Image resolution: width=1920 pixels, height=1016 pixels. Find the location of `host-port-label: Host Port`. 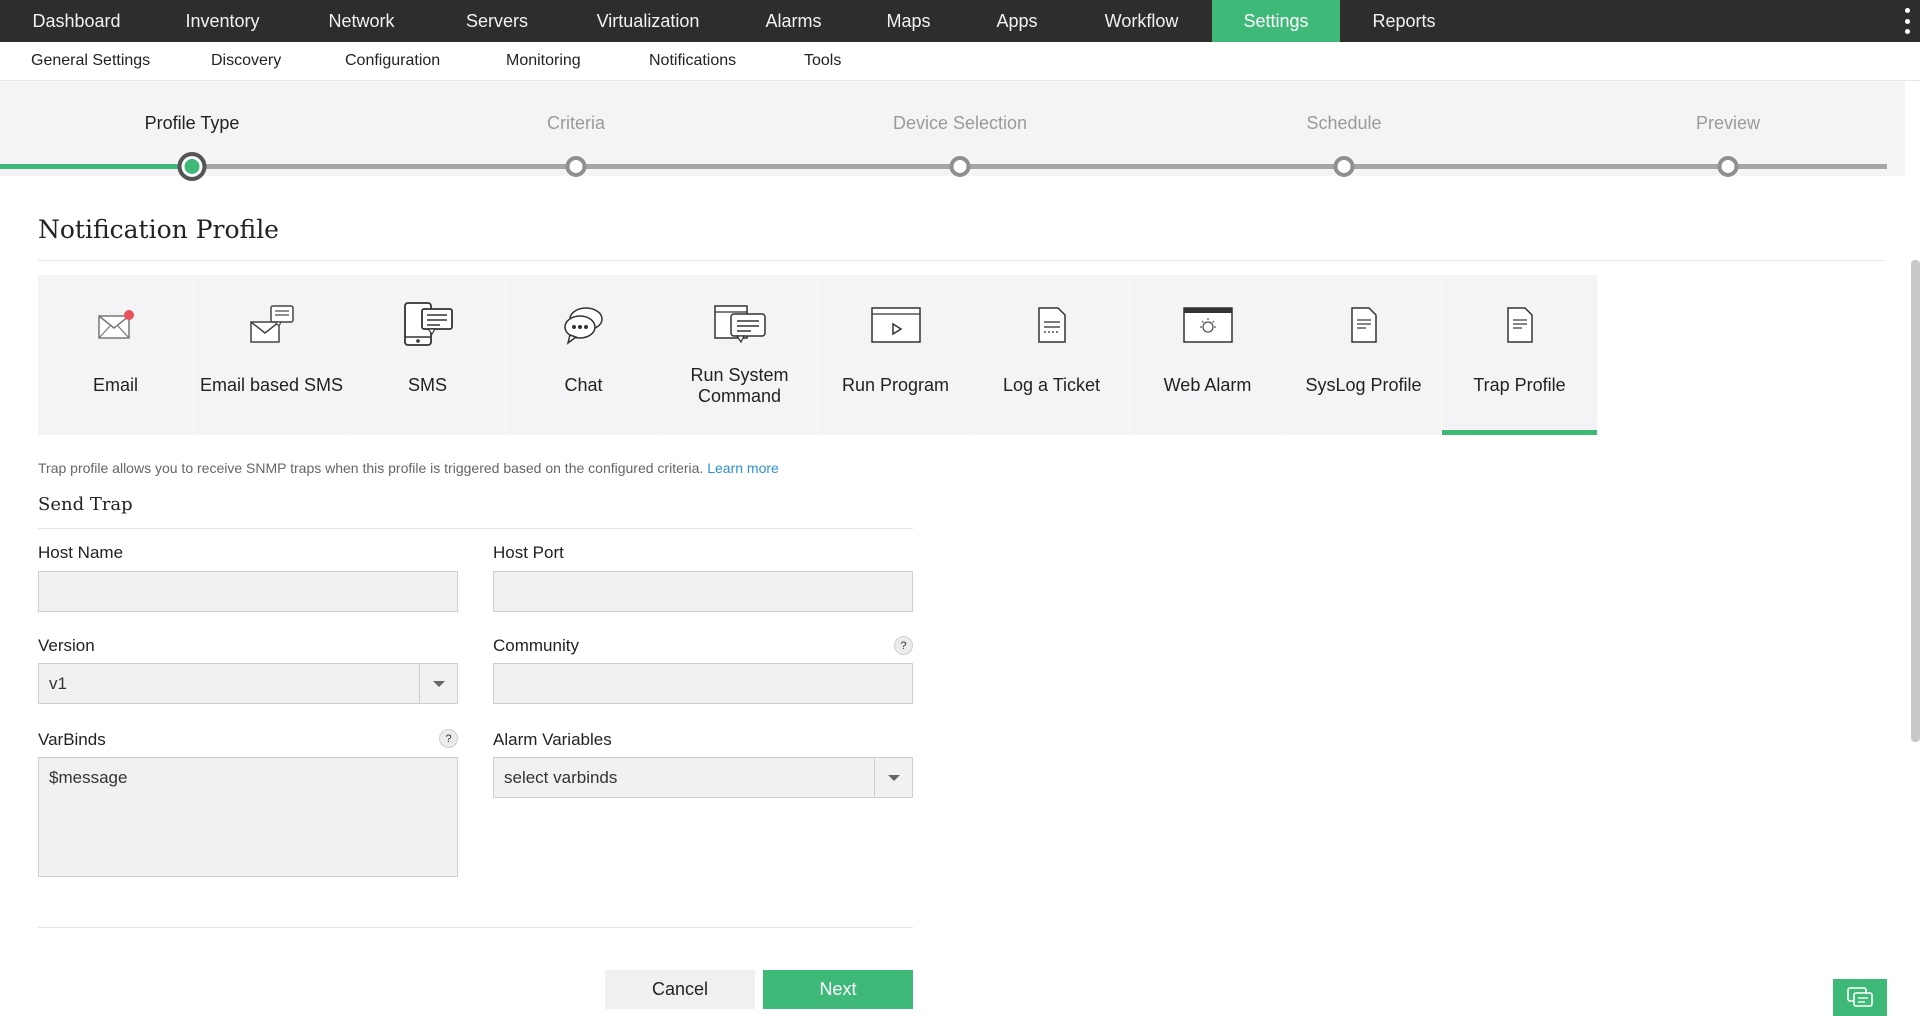

host-port-label: Host Port is located at coordinates (528, 552).